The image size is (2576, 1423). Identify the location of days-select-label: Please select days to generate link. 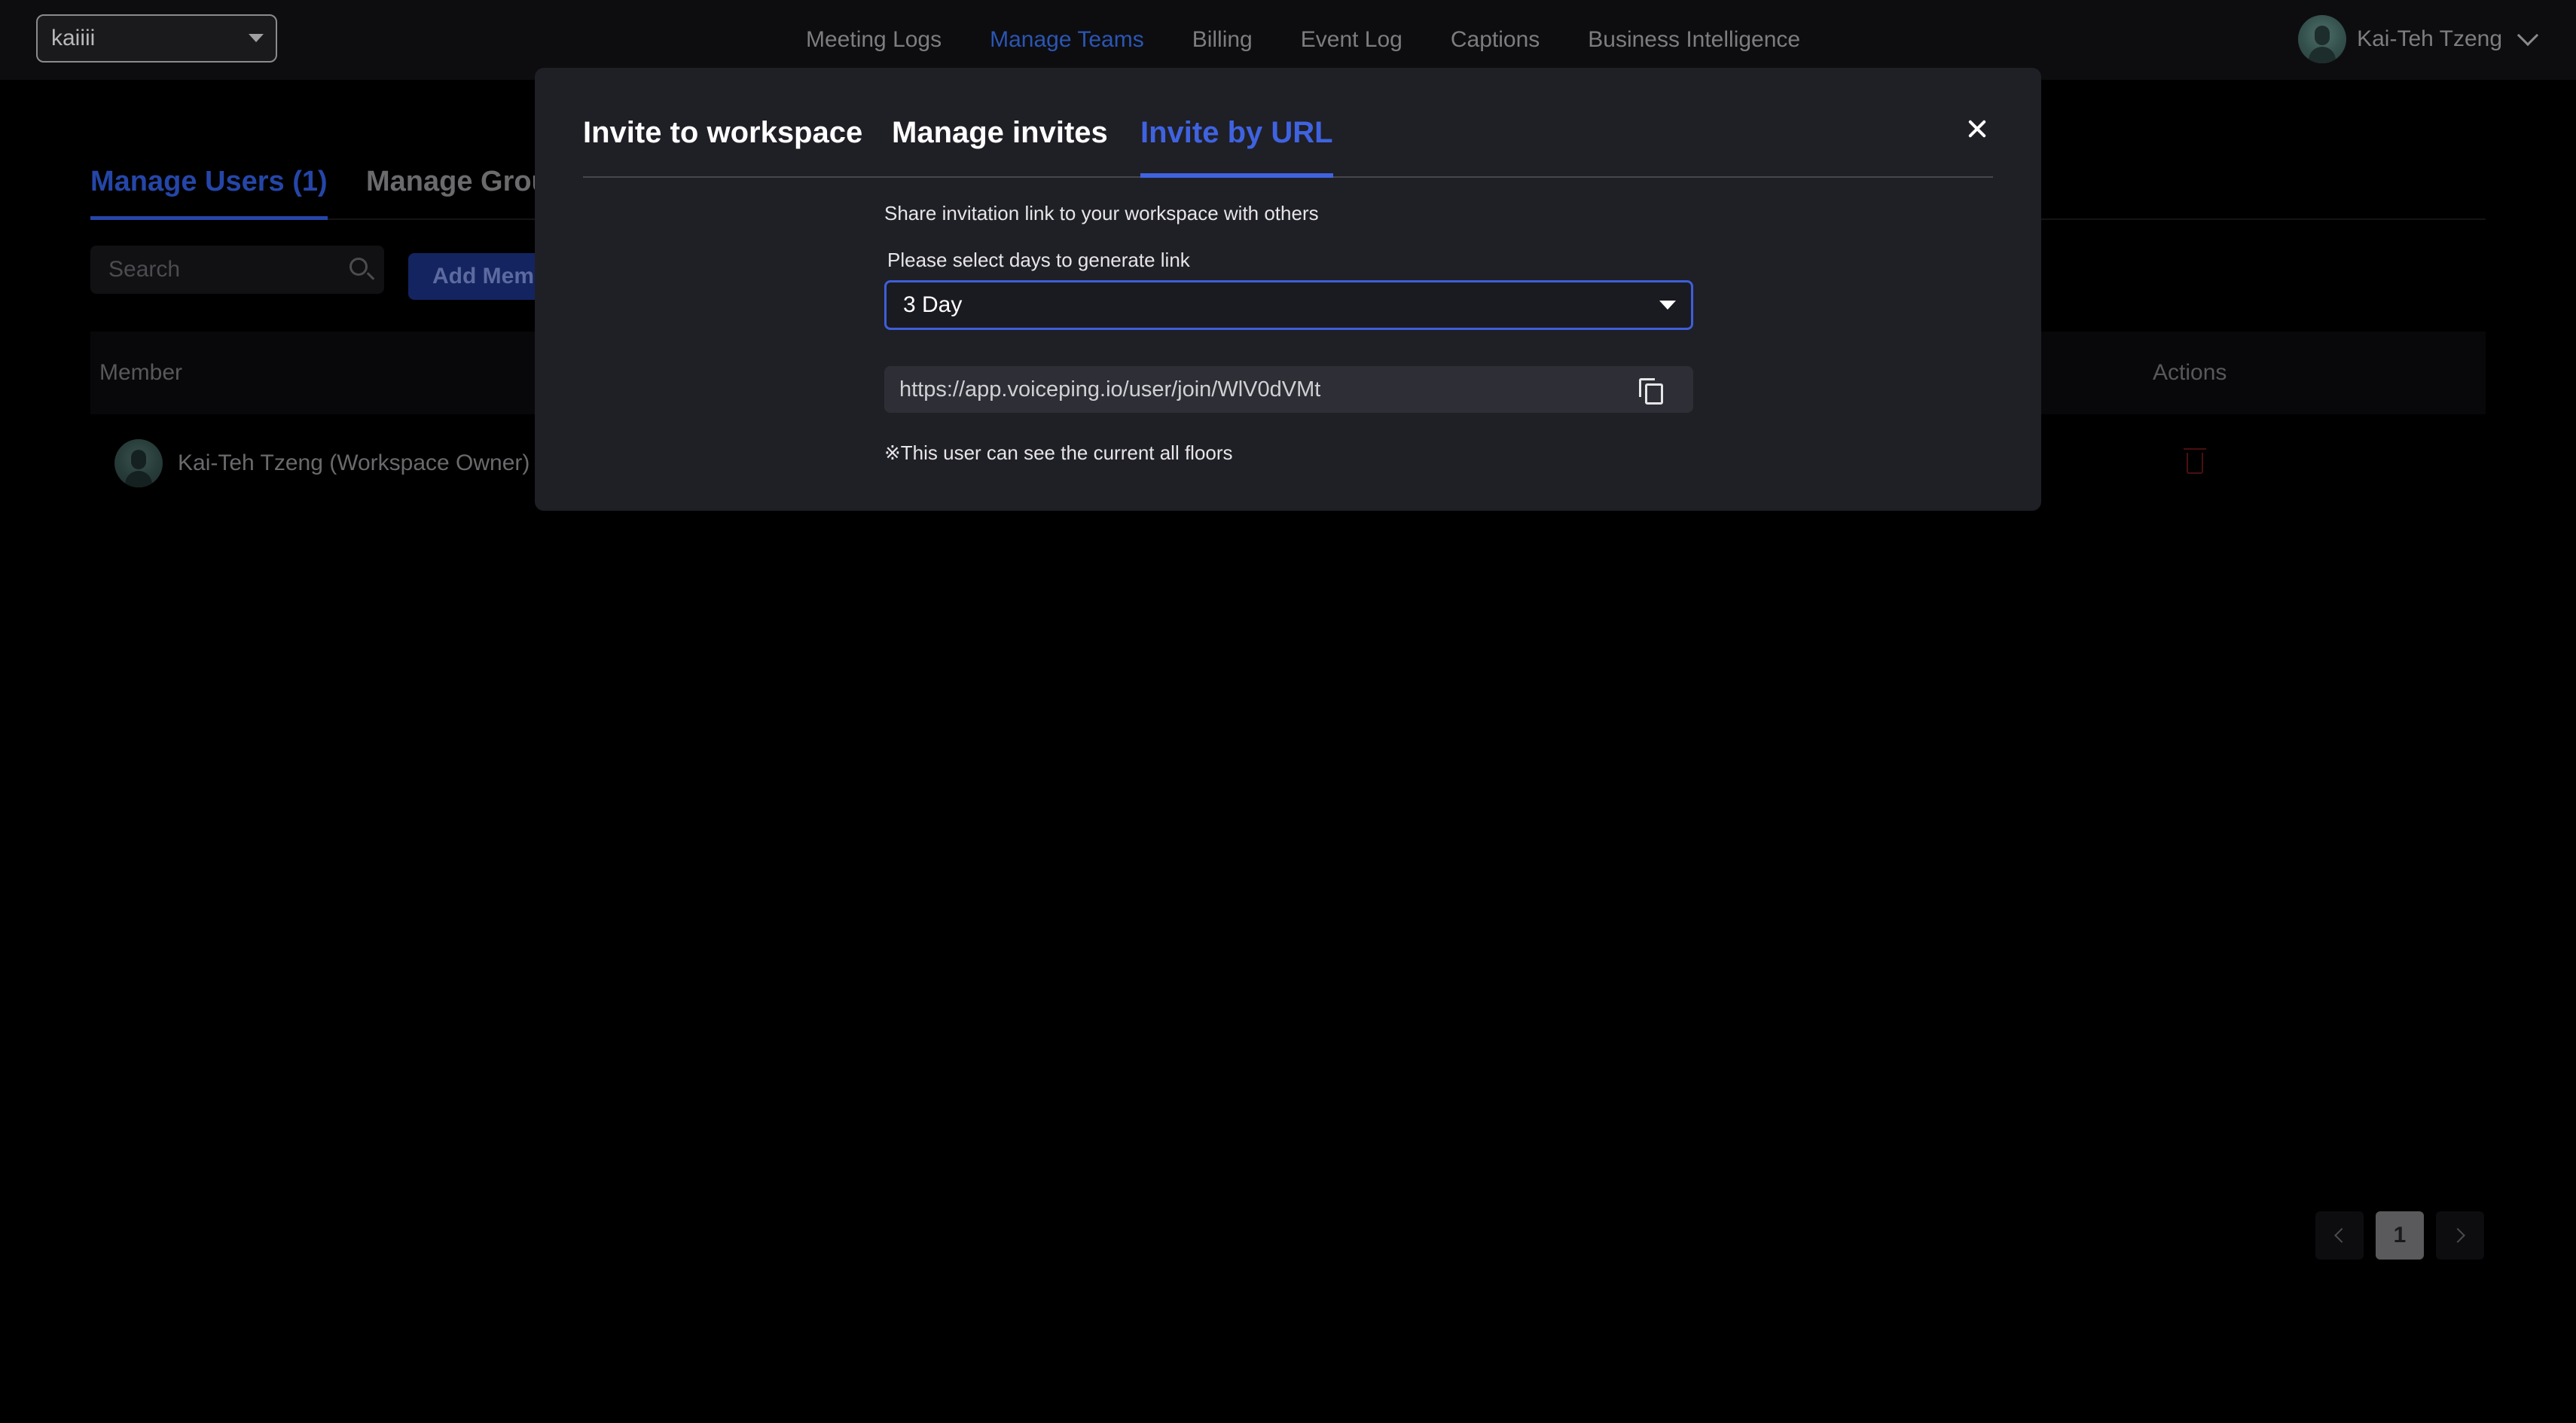
(1038, 260).